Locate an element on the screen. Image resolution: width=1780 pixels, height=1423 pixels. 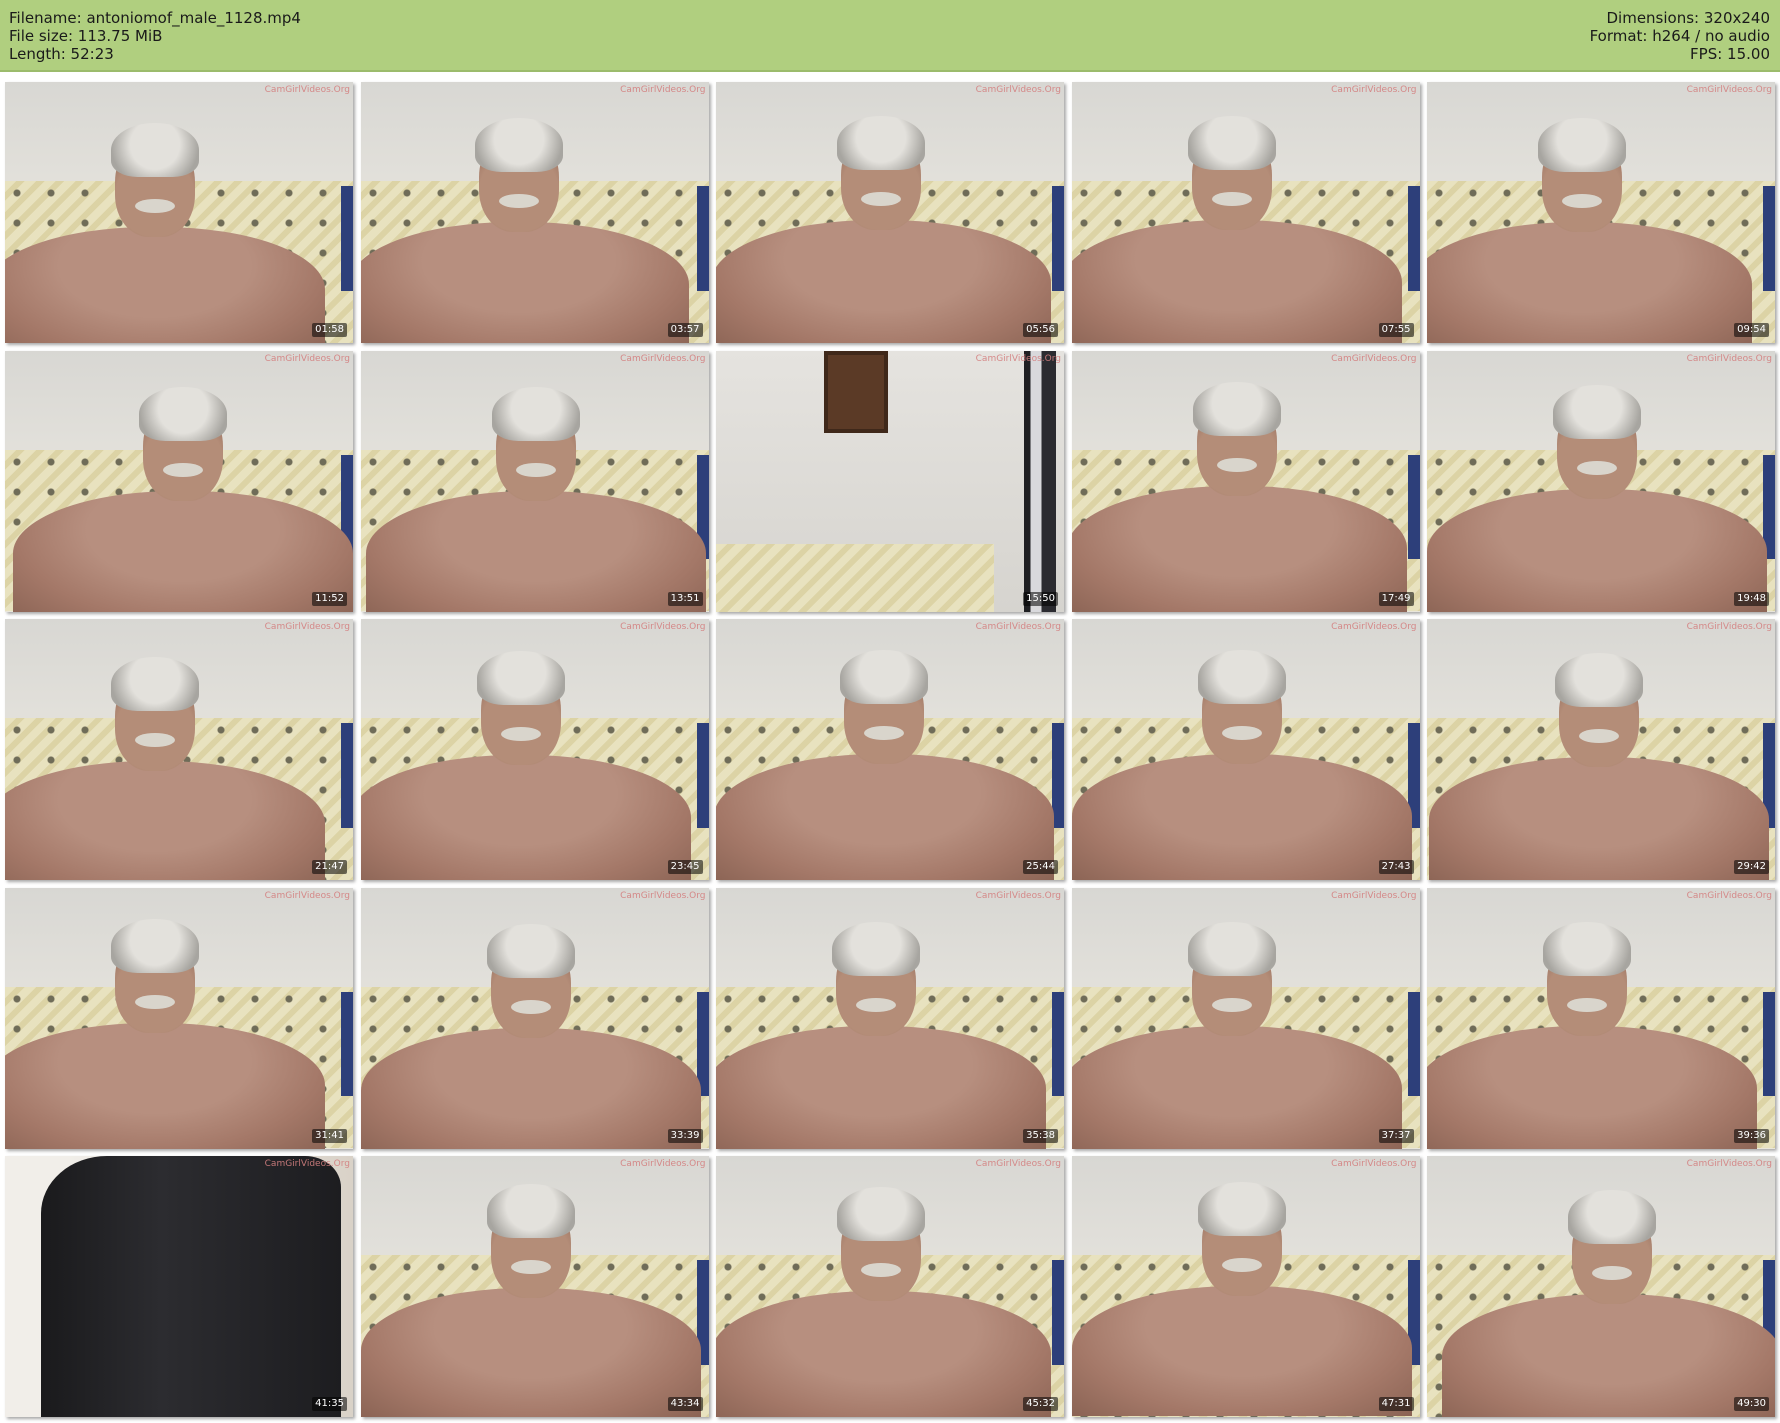
thumbnail-timestamp: 27:43 is located at coordinates (1396, 867).